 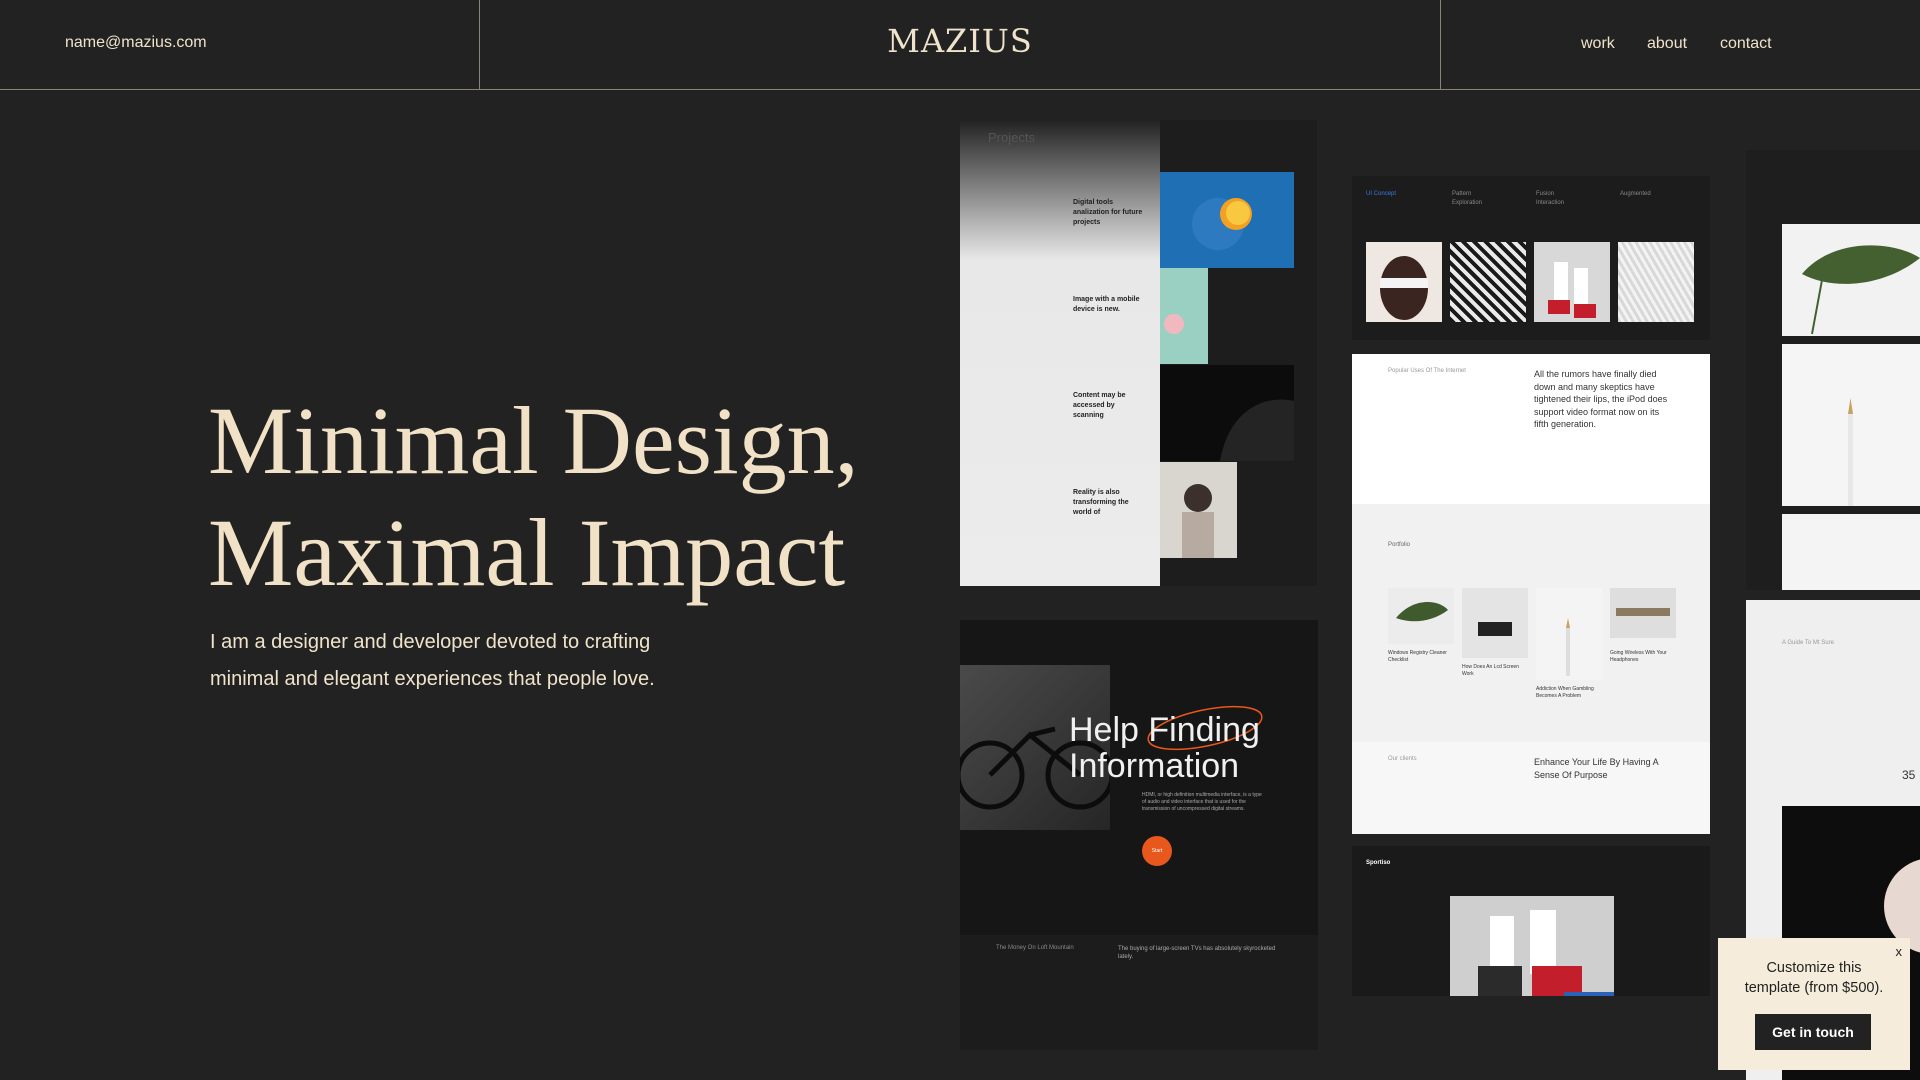 What do you see at coordinates (1851, 280) in the screenshot?
I see `leaf-image` at bounding box center [1851, 280].